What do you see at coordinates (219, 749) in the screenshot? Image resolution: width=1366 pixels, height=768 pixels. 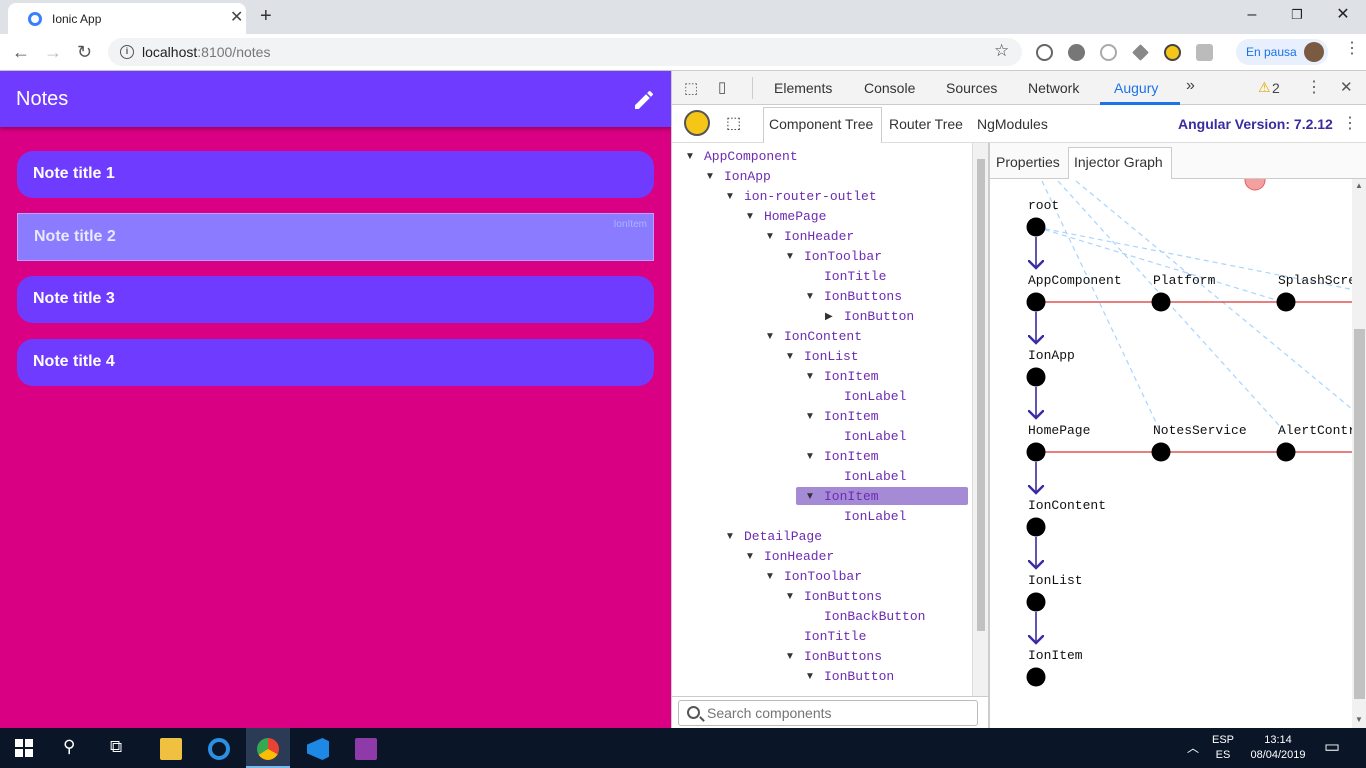 I see `edge-icon` at bounding box center [219, 749].